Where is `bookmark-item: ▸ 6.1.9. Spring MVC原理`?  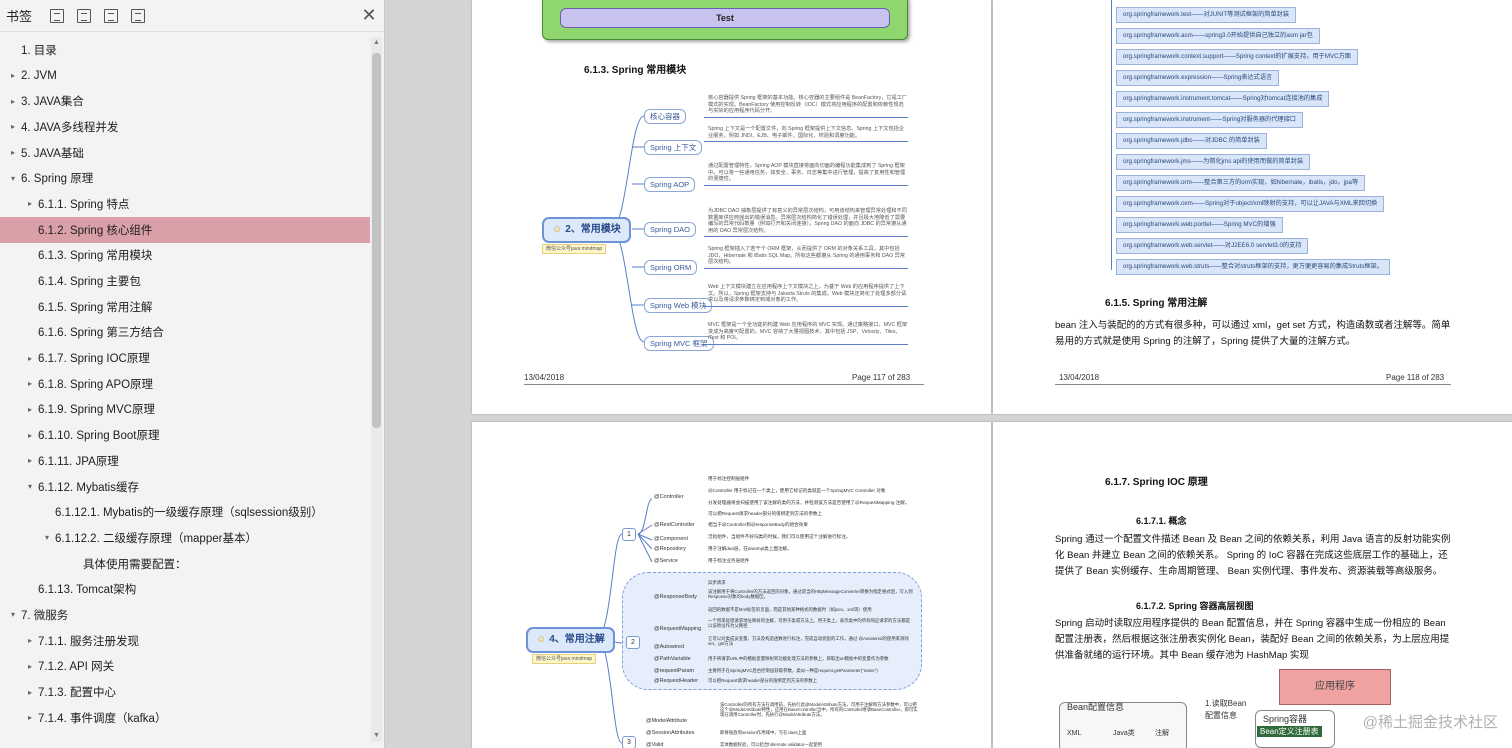
bookmark-item: ▸ 6.1.9. Spring MVC原理 is located at coordinates (185, 410).